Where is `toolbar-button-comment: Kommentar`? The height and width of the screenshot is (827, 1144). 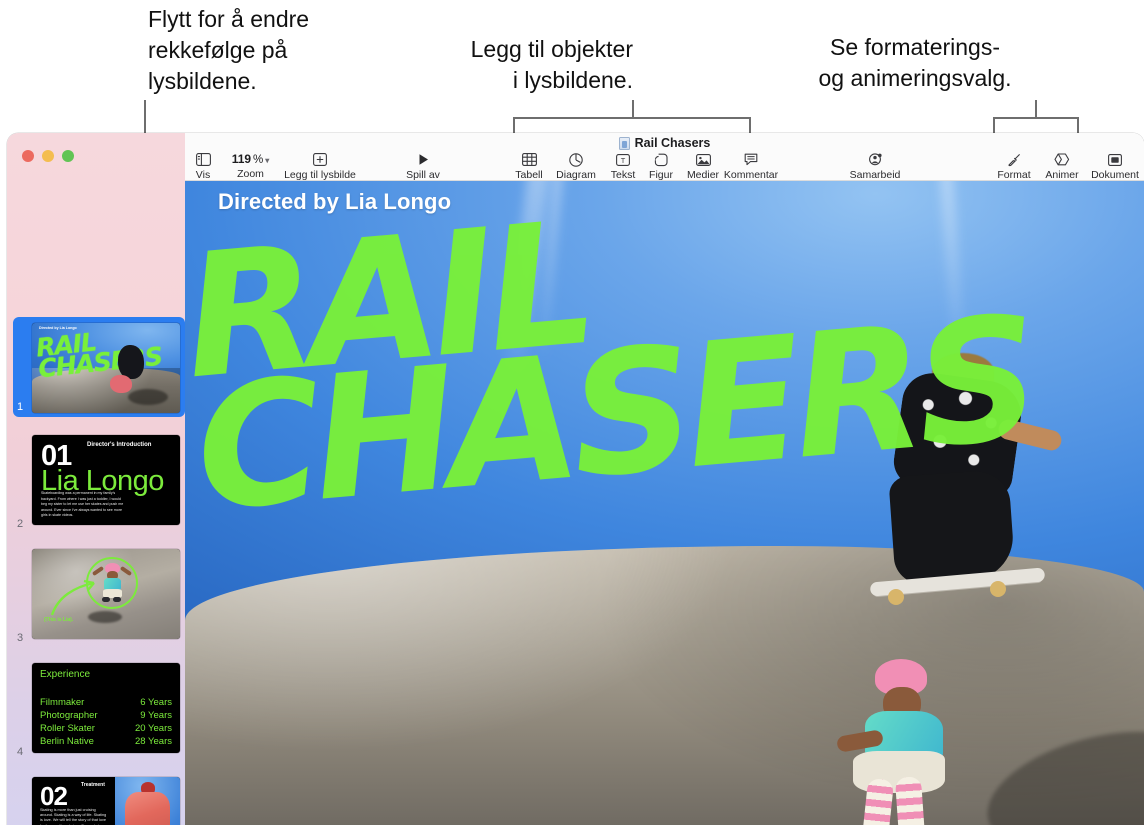 toolbar-button-comment: Kommentar is located at coordinates (751, 166).